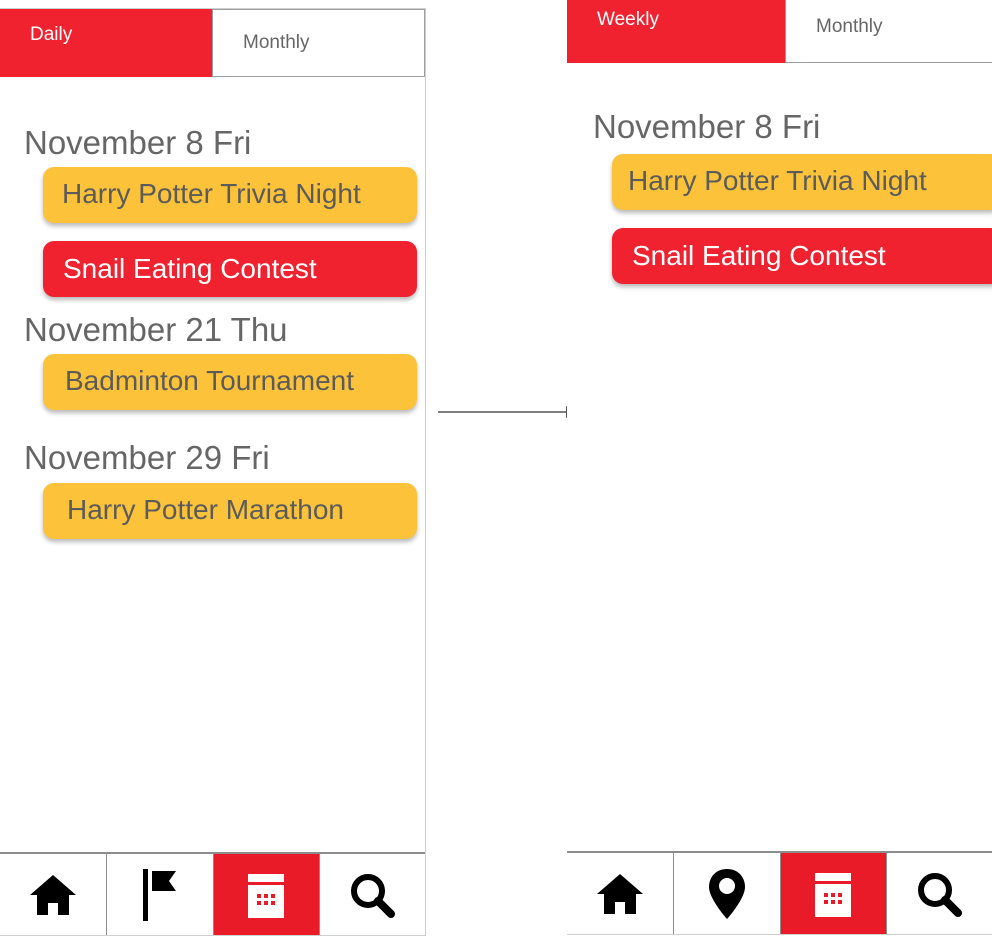 The image size is (992, 938). I want to click on location-pin-icon, so click(726, 893).